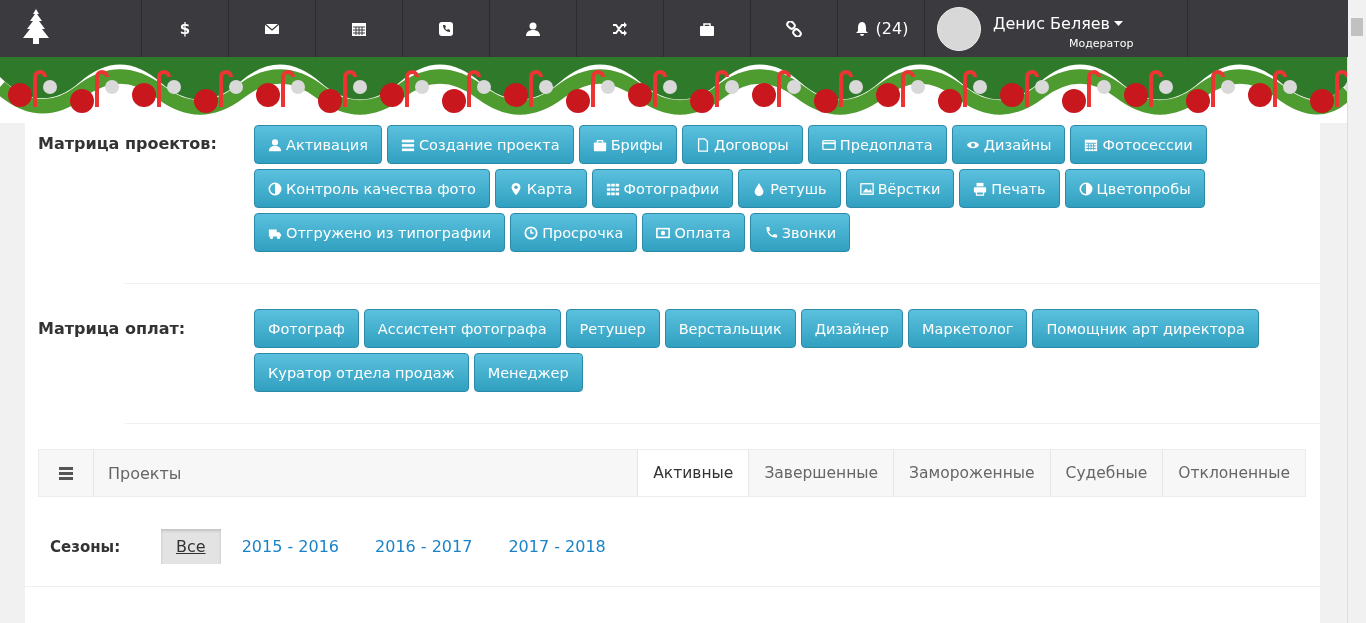 The height and width of the screenshot is (623, 1366). What do you see at coordinates (900, 188) in the screenshot?
I see `matrix-button: Вёрстки` at bounding box center [900, 188].